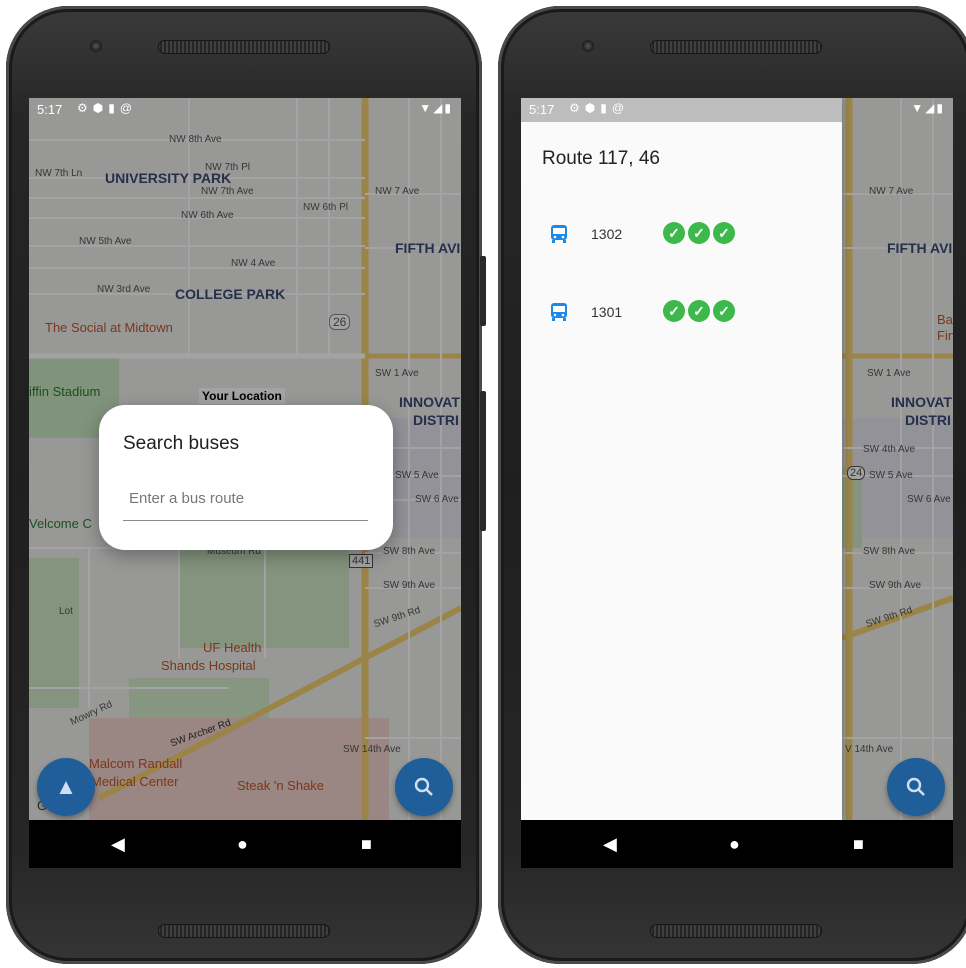  What do you see at coordinates (737, 110) in the screenshot?
I see `status-bar-right: 5:17 ⚙⬢▮@ ▼◢▮` at bounding box center [737, 110].